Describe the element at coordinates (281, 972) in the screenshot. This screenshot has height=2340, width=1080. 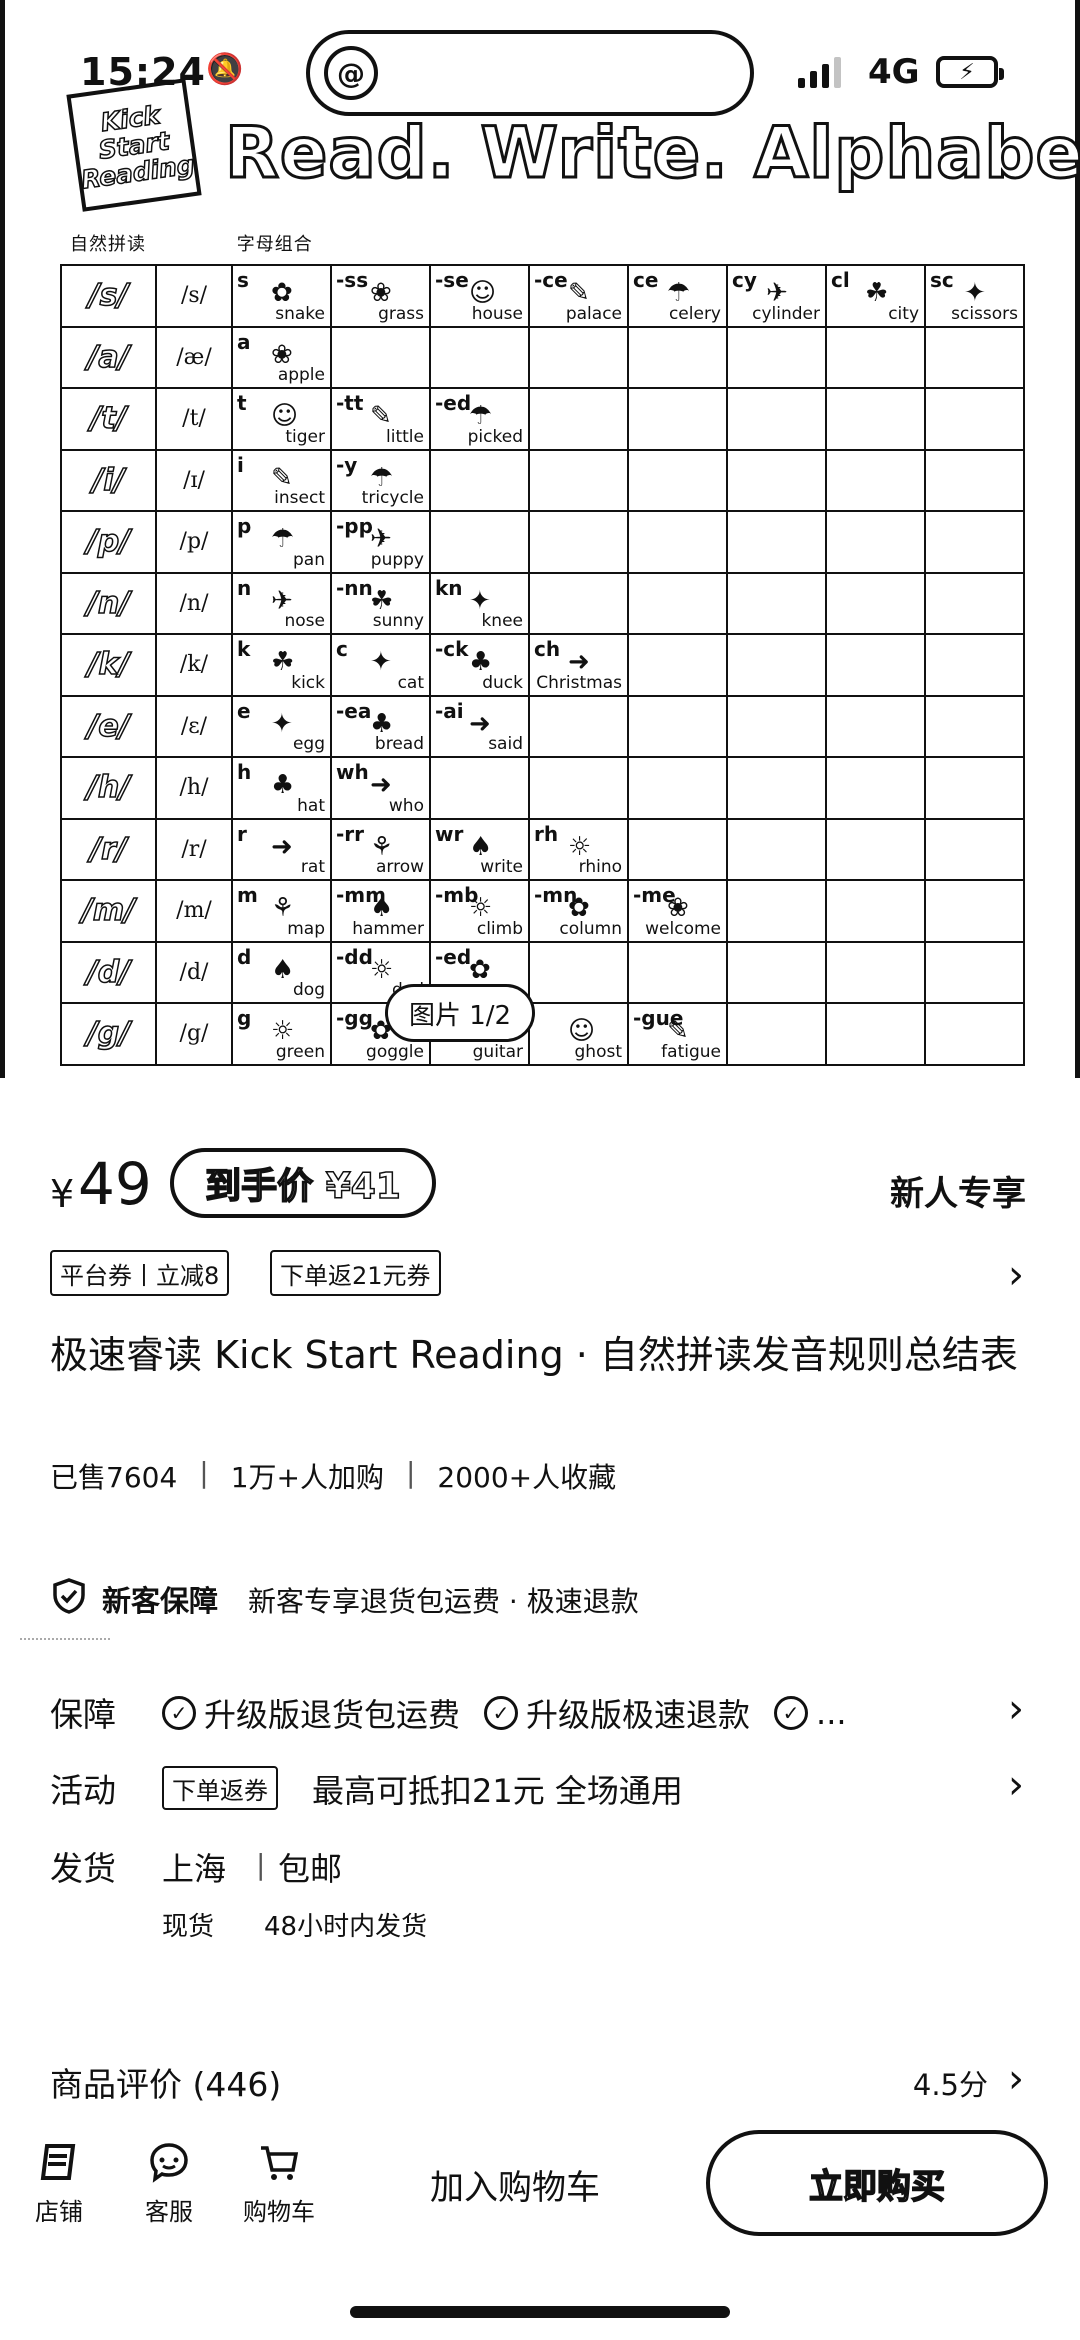
I see `phonics-cell: d ♠ dog` at that location.